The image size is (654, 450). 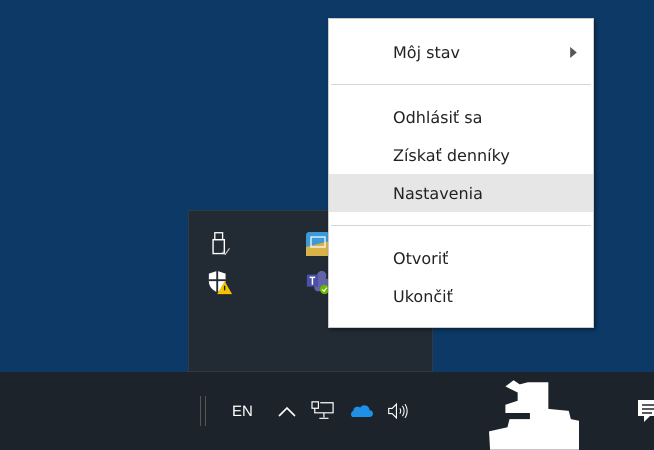 What do you see at coordinates (573, 52) in the screenshot?
I see `submenu-arrow-icon` at bounding box center [573, 52].